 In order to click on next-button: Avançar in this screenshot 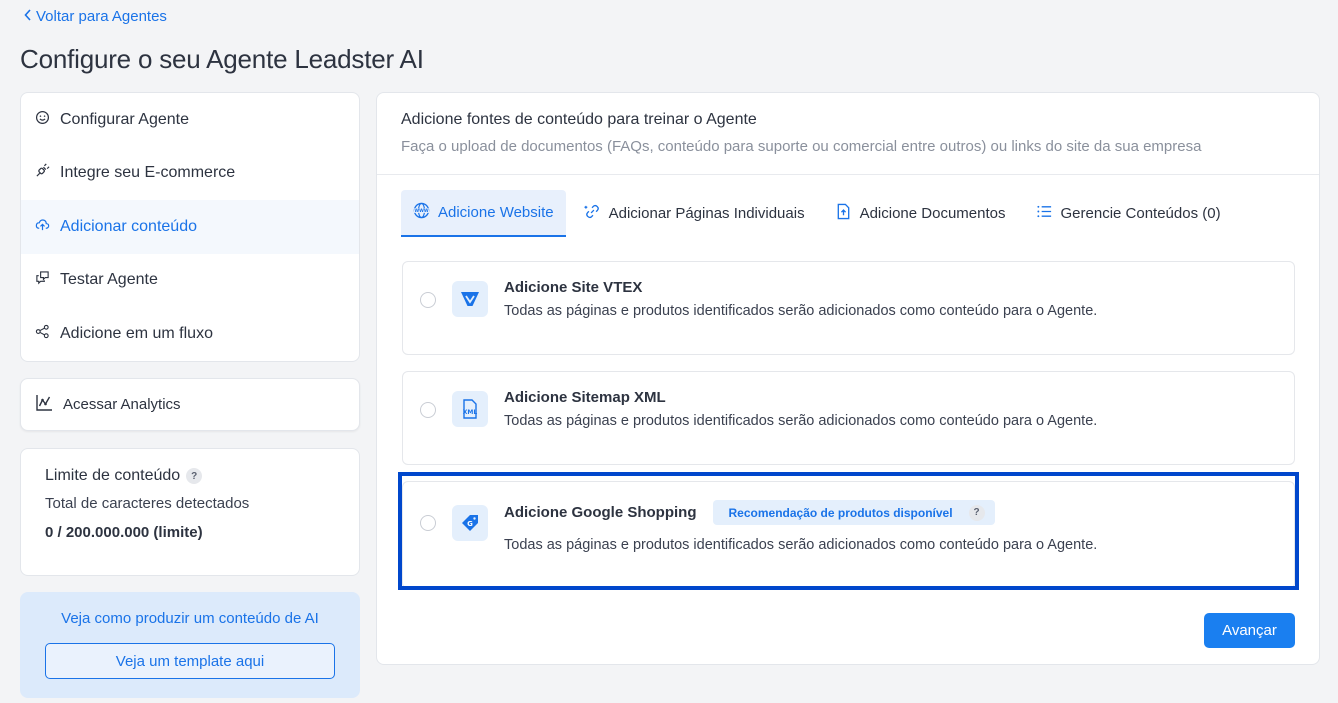, I will do `click(1249, 630)`.